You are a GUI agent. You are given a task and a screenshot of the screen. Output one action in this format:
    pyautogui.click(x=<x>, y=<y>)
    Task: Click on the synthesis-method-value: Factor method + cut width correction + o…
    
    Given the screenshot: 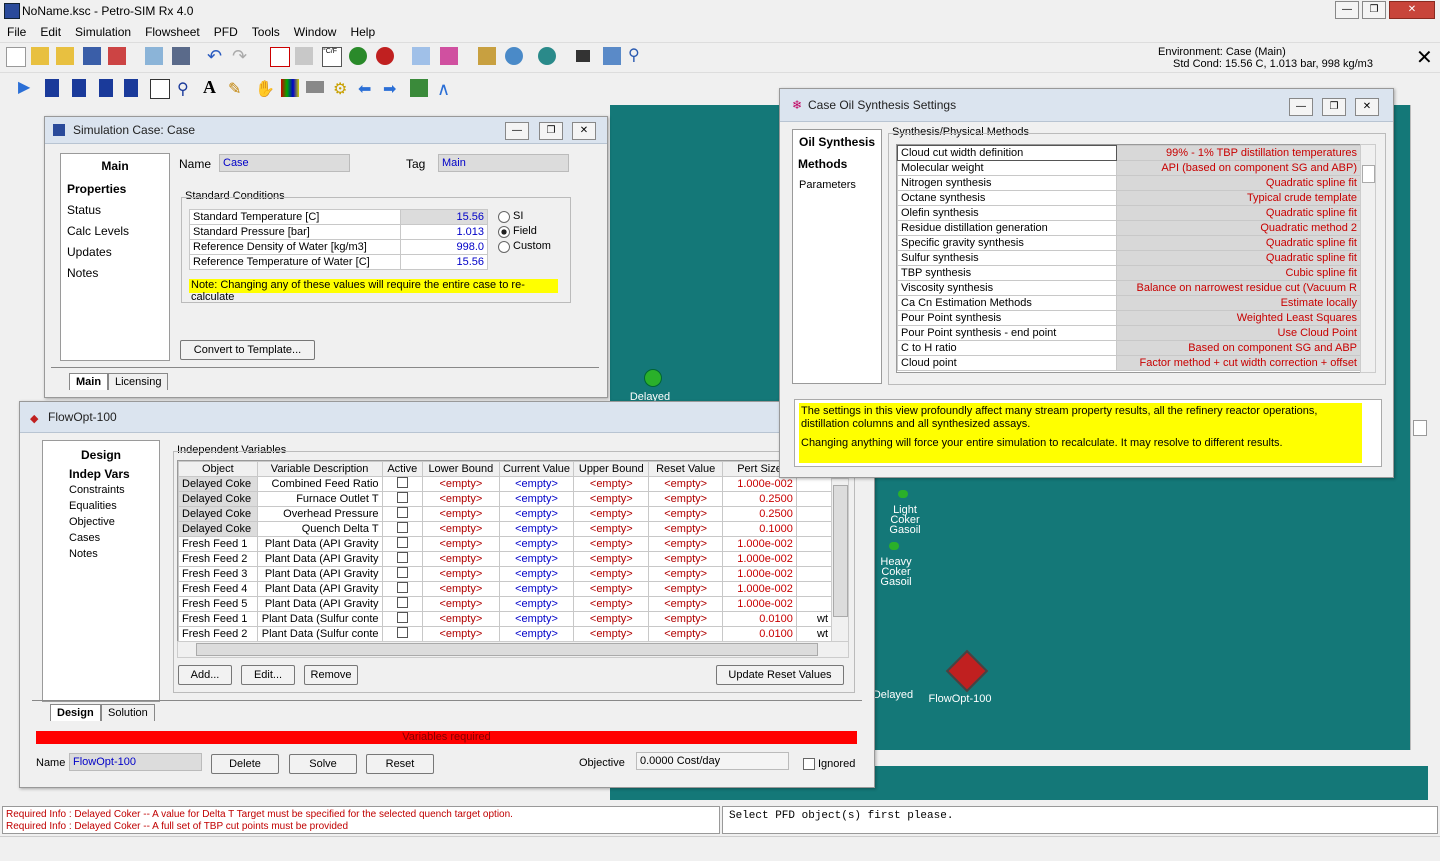 What is the action you would take?
    pyautogui.click(x=1238, y=363)
    